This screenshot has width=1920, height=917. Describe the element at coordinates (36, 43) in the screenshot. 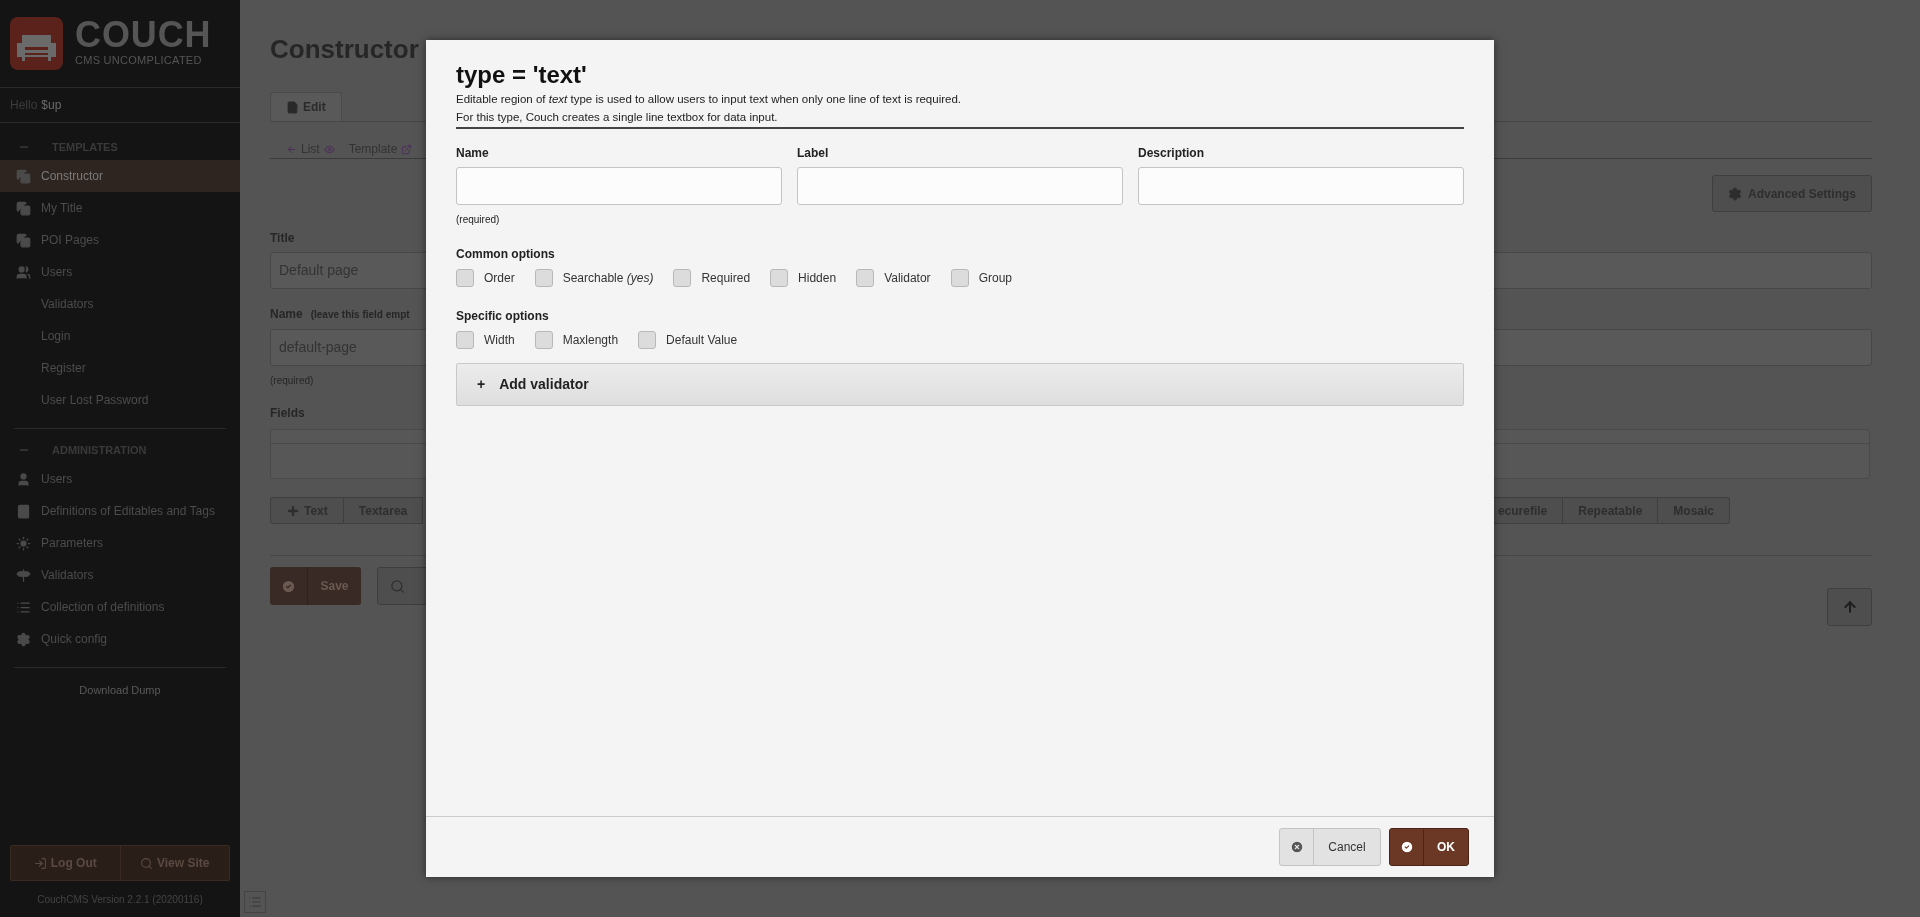

I see `couch-logo-icon` at that location.